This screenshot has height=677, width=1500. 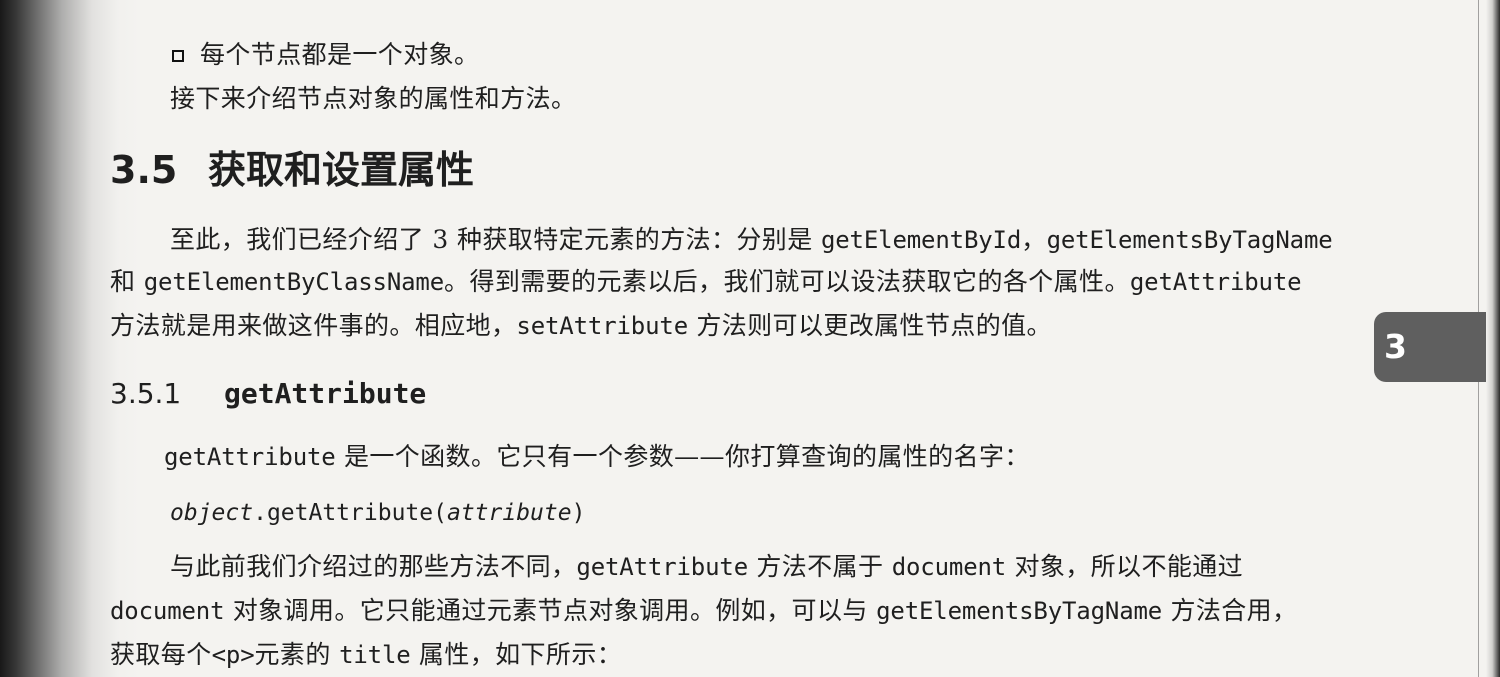 I want to click on code-example: object.getAttribute(attribute), so click(x=377, y=513).